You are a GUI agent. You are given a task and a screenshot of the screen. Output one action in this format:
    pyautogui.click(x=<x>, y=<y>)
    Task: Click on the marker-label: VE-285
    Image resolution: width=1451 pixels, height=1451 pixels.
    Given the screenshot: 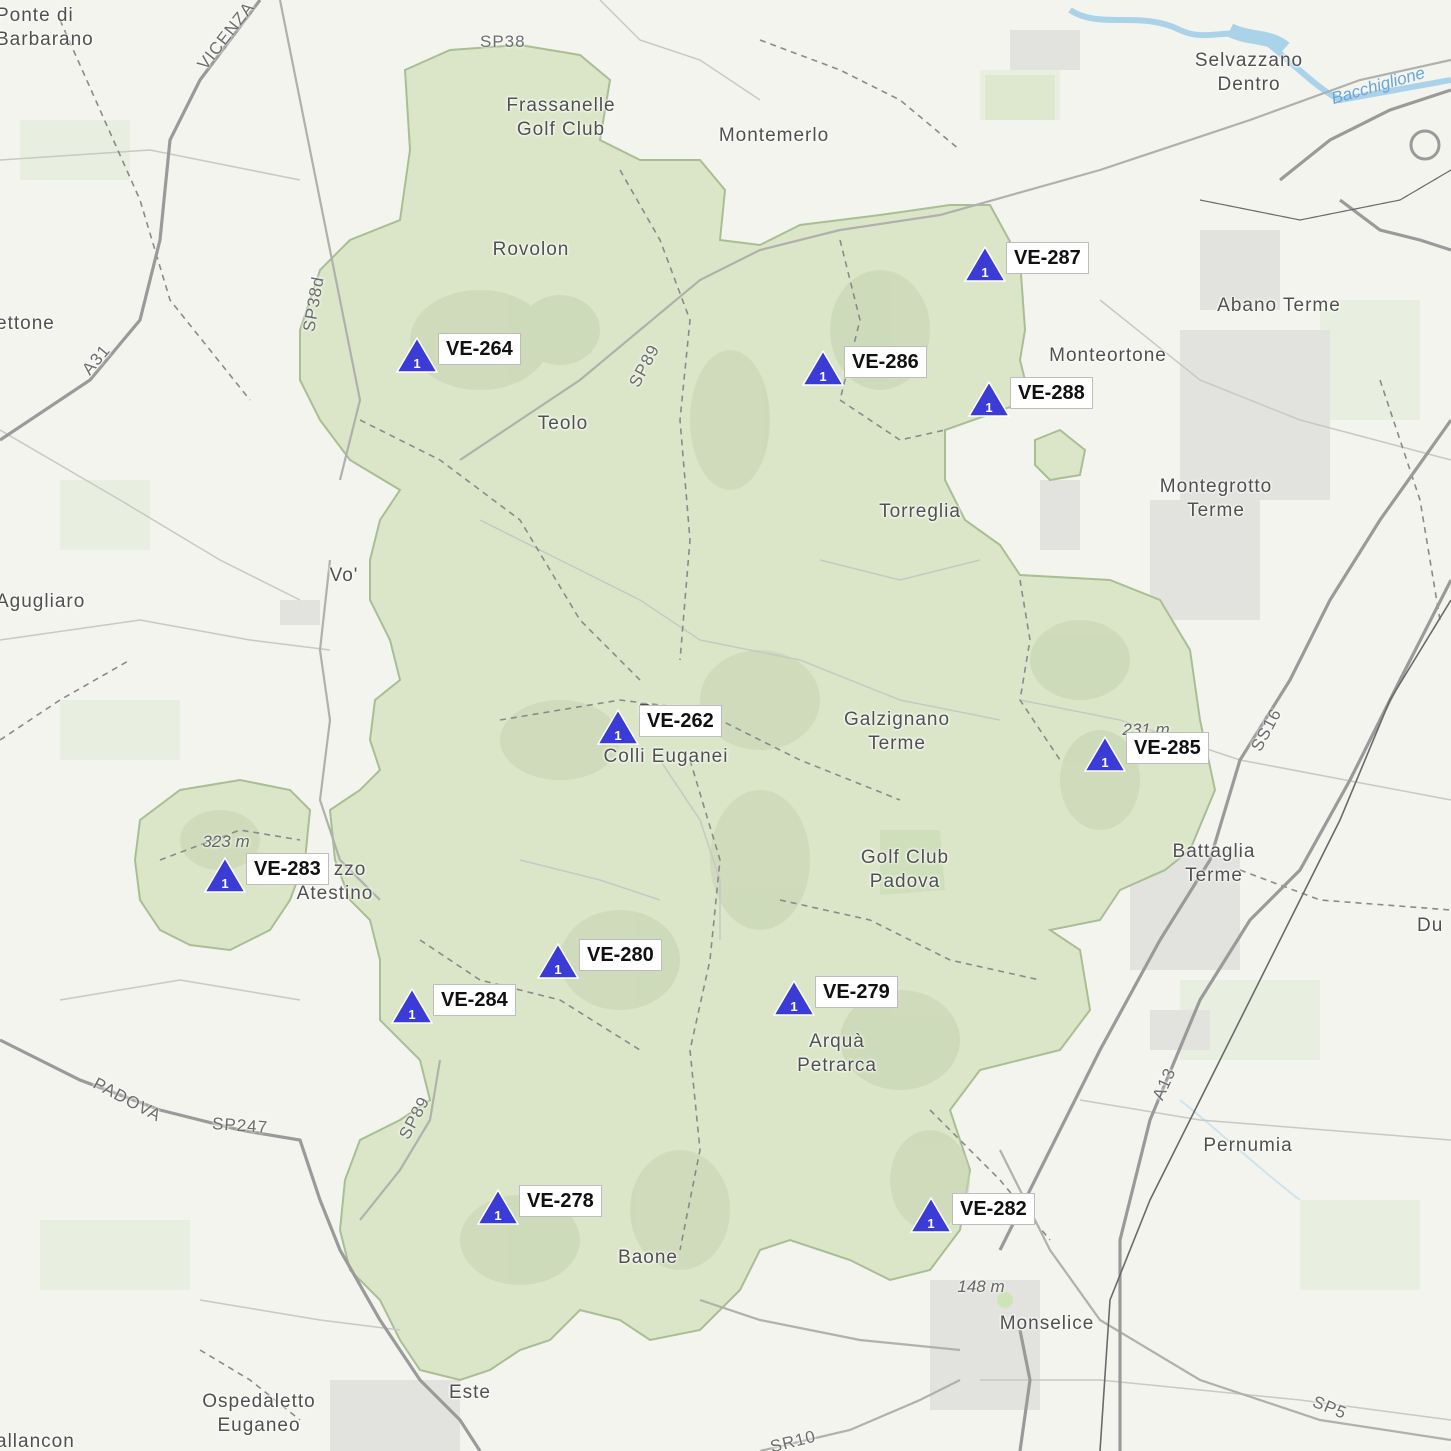 What is the action you would take?
    pyautogui.click(x=1167, y=748)
    